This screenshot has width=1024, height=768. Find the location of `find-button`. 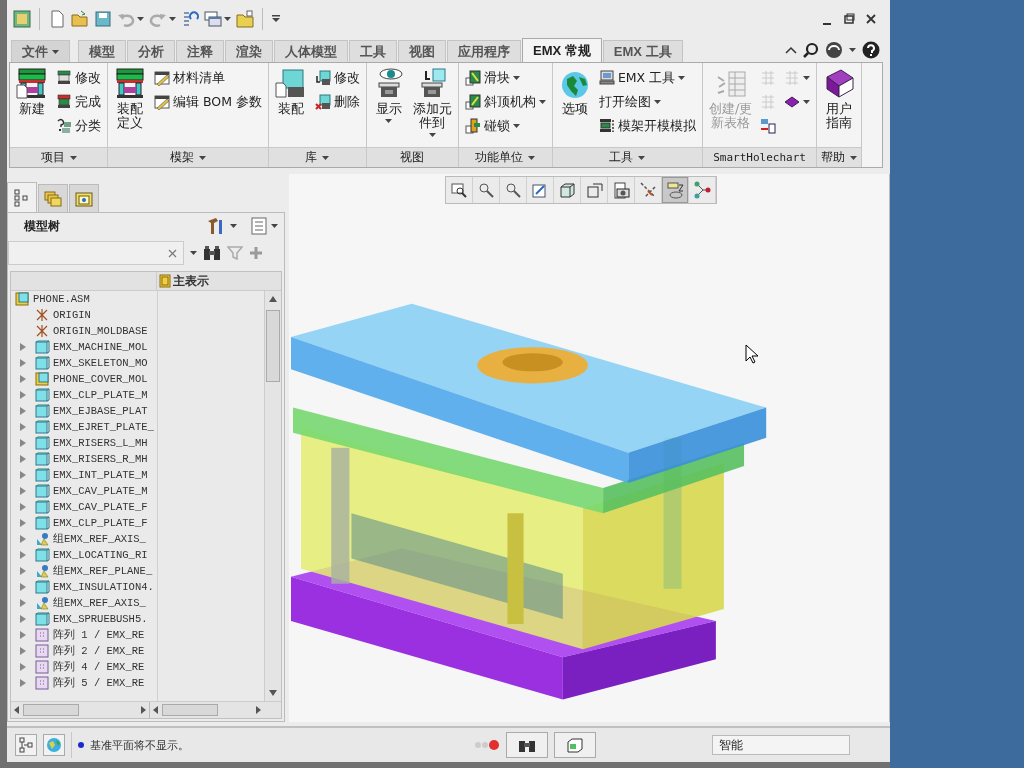

find-button is located at coordinates (527, 745).